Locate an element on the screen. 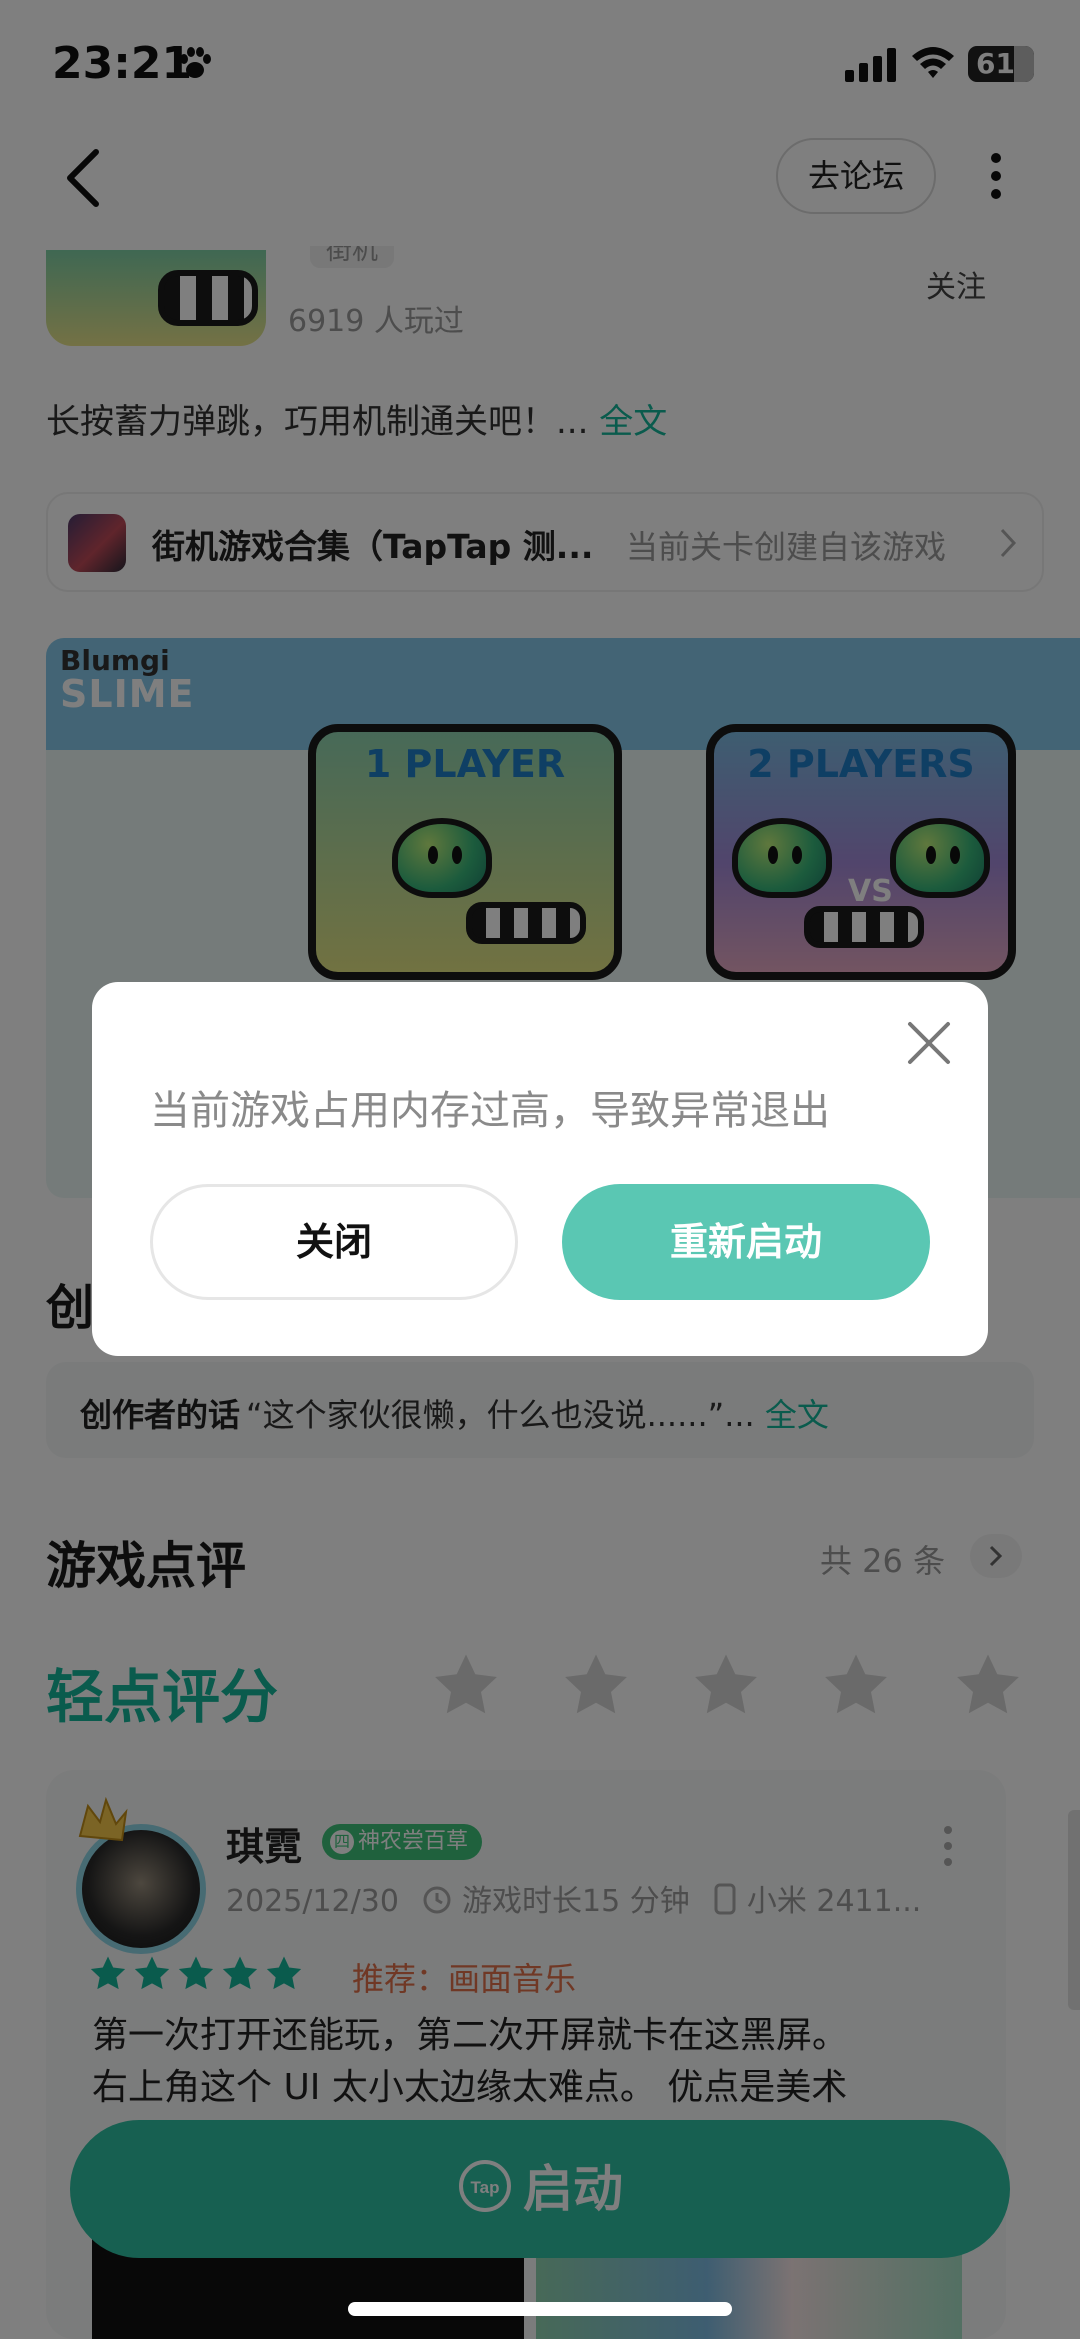 Image resolution: width=1080 pixels, height=2339 pixels. home-indicator is located at coordinates (540, 2309).